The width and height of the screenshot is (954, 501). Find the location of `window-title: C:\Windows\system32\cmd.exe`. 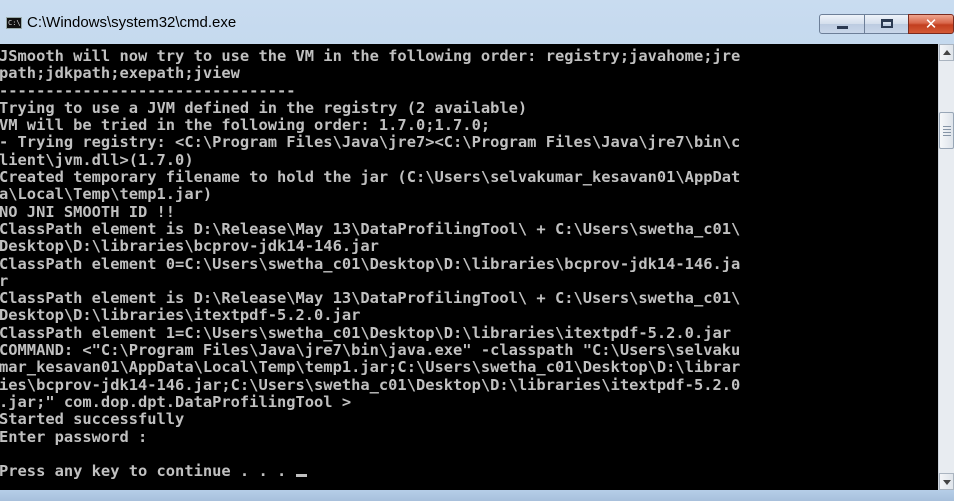

window-title: C:\Windows\system32\cmd.exe is located at coordinates (132, 22).